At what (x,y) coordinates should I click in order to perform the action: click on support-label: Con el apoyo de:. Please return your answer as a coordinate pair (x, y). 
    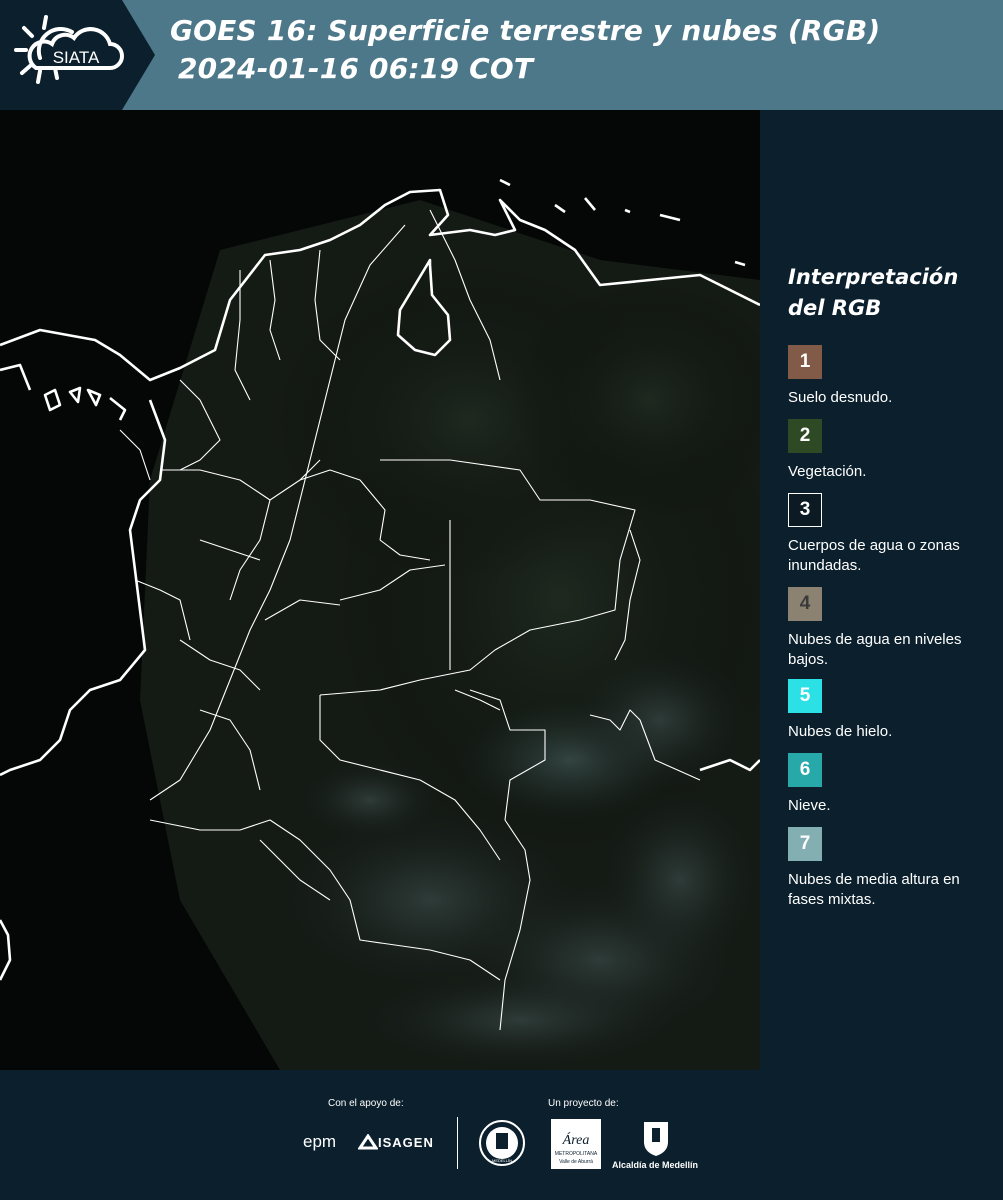
    Looking at the image, I should click on (366, 1103).